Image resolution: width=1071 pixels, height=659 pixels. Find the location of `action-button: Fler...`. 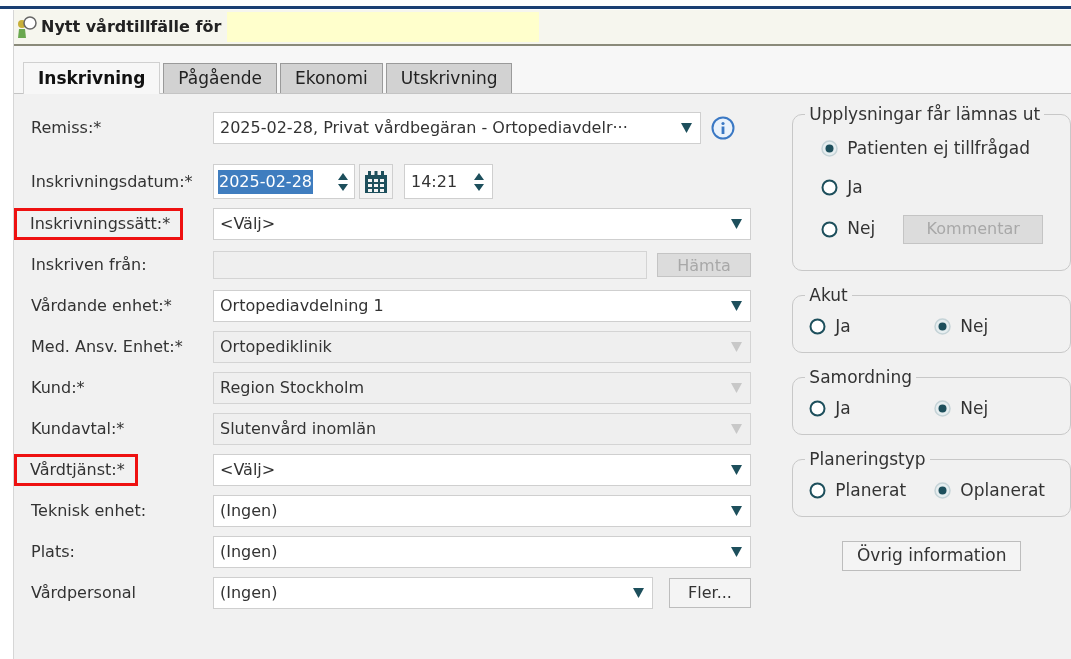

action-button: Fler... is located at coordinates (710, 593).